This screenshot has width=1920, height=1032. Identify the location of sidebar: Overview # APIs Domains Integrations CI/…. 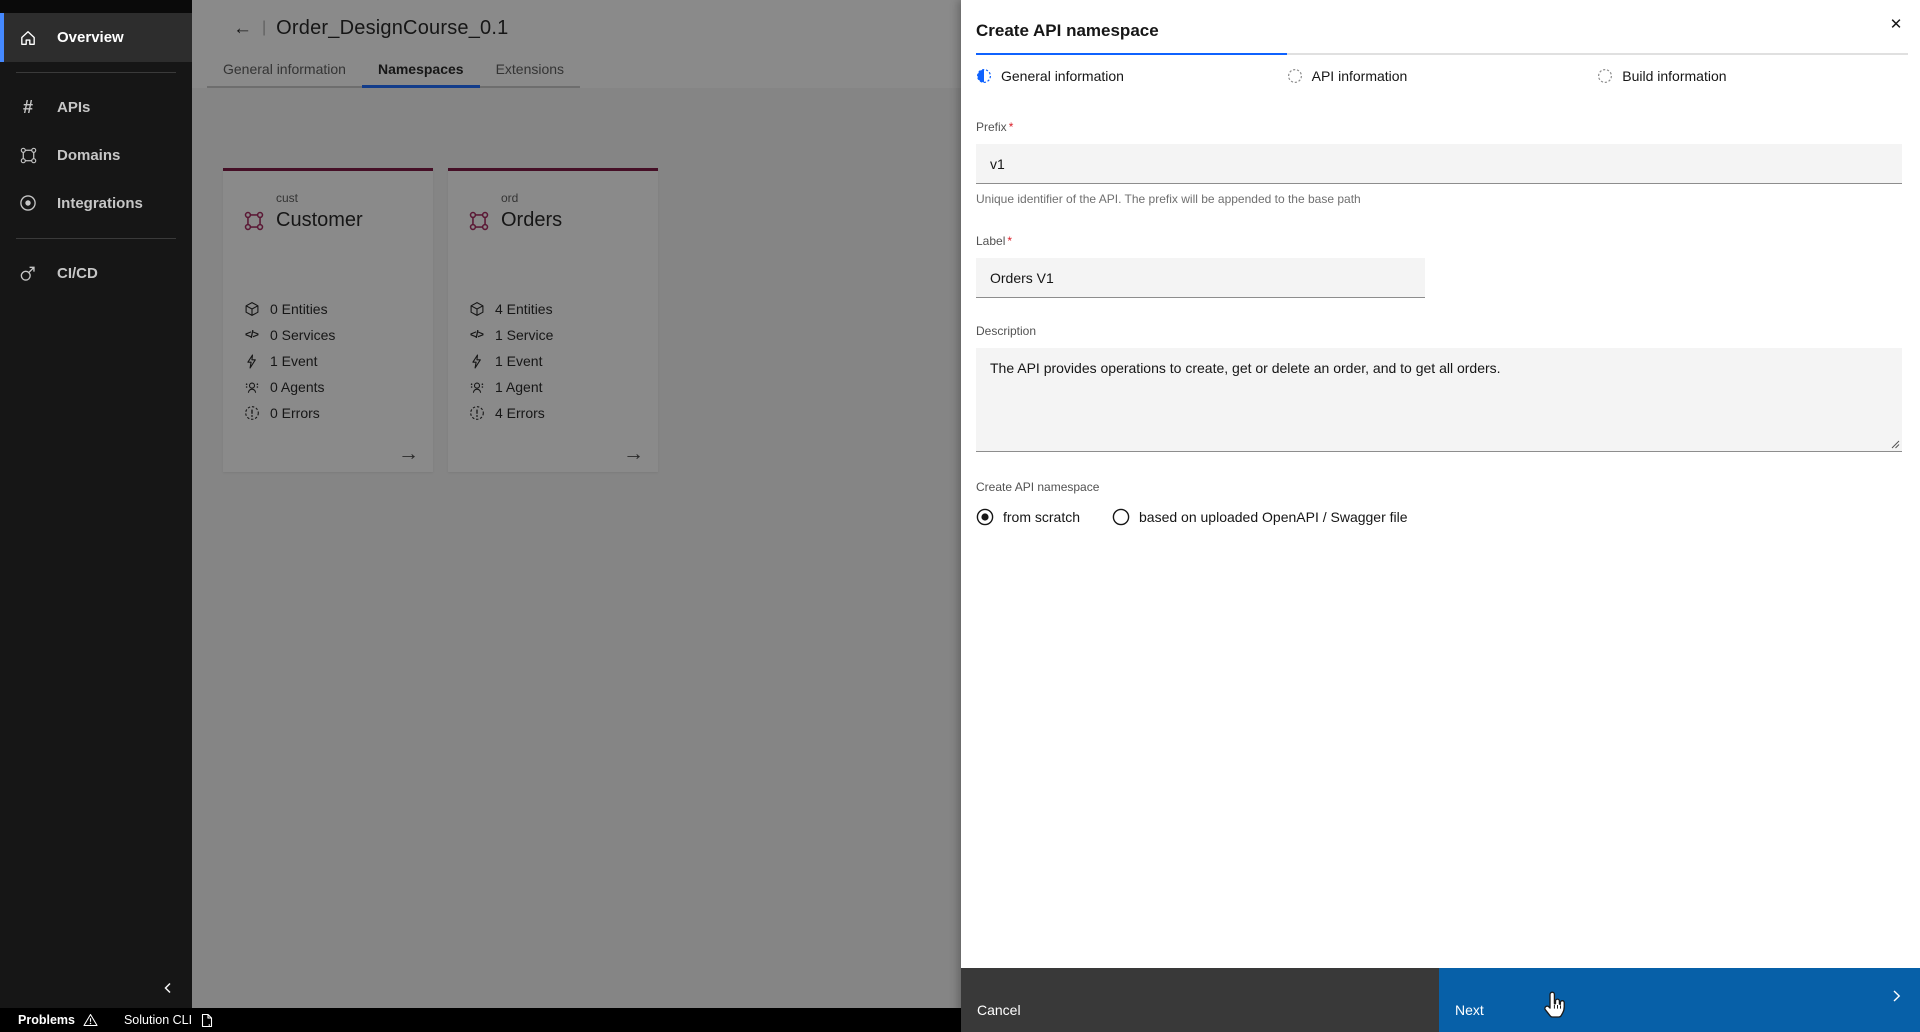
(96, 504).